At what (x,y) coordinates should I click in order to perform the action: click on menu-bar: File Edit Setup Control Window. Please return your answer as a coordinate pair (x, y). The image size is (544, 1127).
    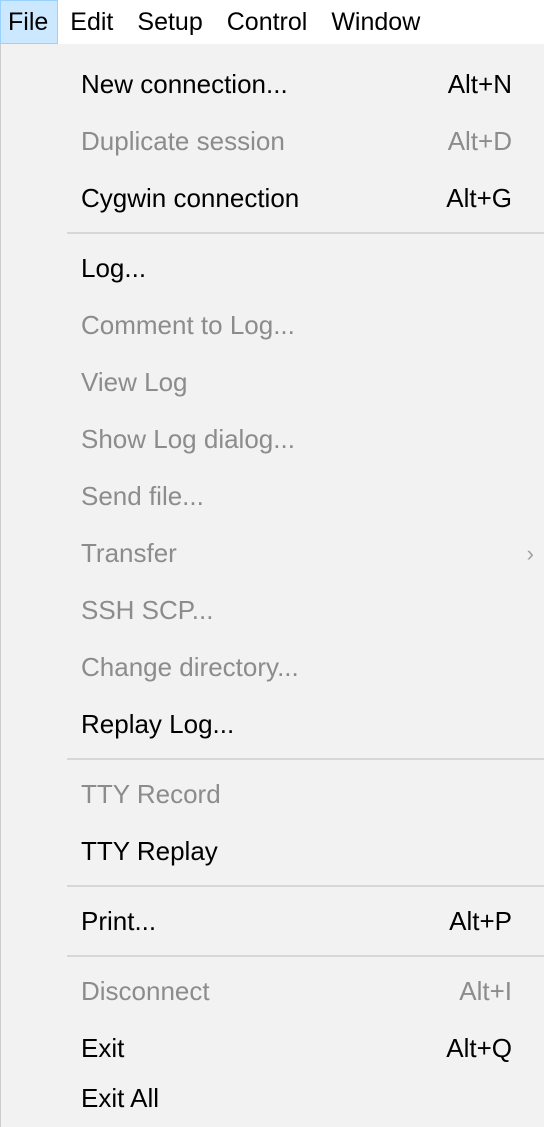
    Looking at the image, I should click on (272, 22).